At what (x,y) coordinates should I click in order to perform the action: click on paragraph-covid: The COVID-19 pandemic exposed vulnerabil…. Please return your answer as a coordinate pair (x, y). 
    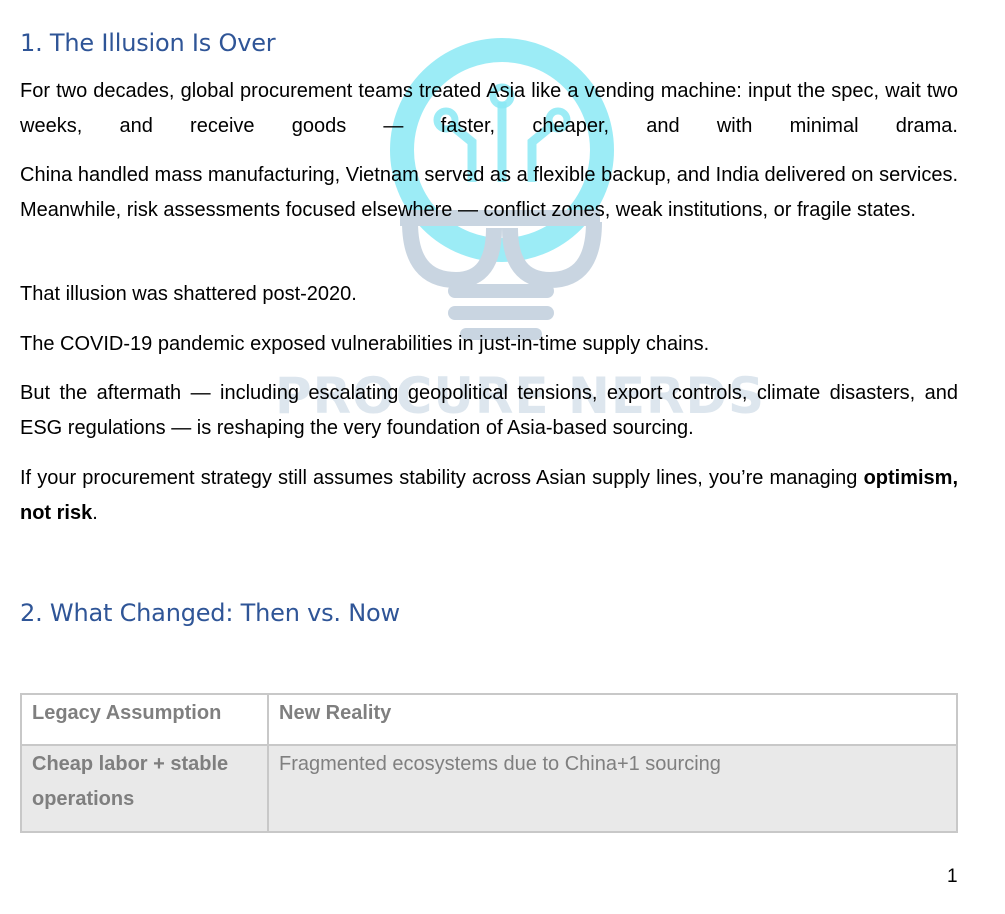
    Looking at the image, I should click on (365, 344).